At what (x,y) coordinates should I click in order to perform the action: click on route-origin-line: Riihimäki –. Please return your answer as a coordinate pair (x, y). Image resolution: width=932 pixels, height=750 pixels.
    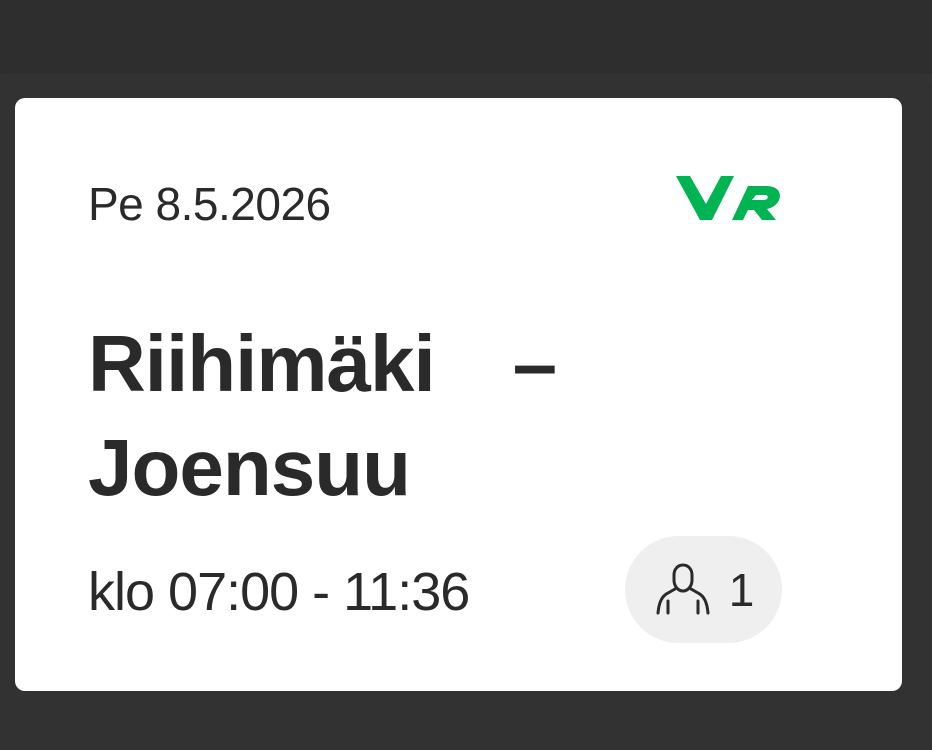
    Looking at the image, I should click on (368, 364).